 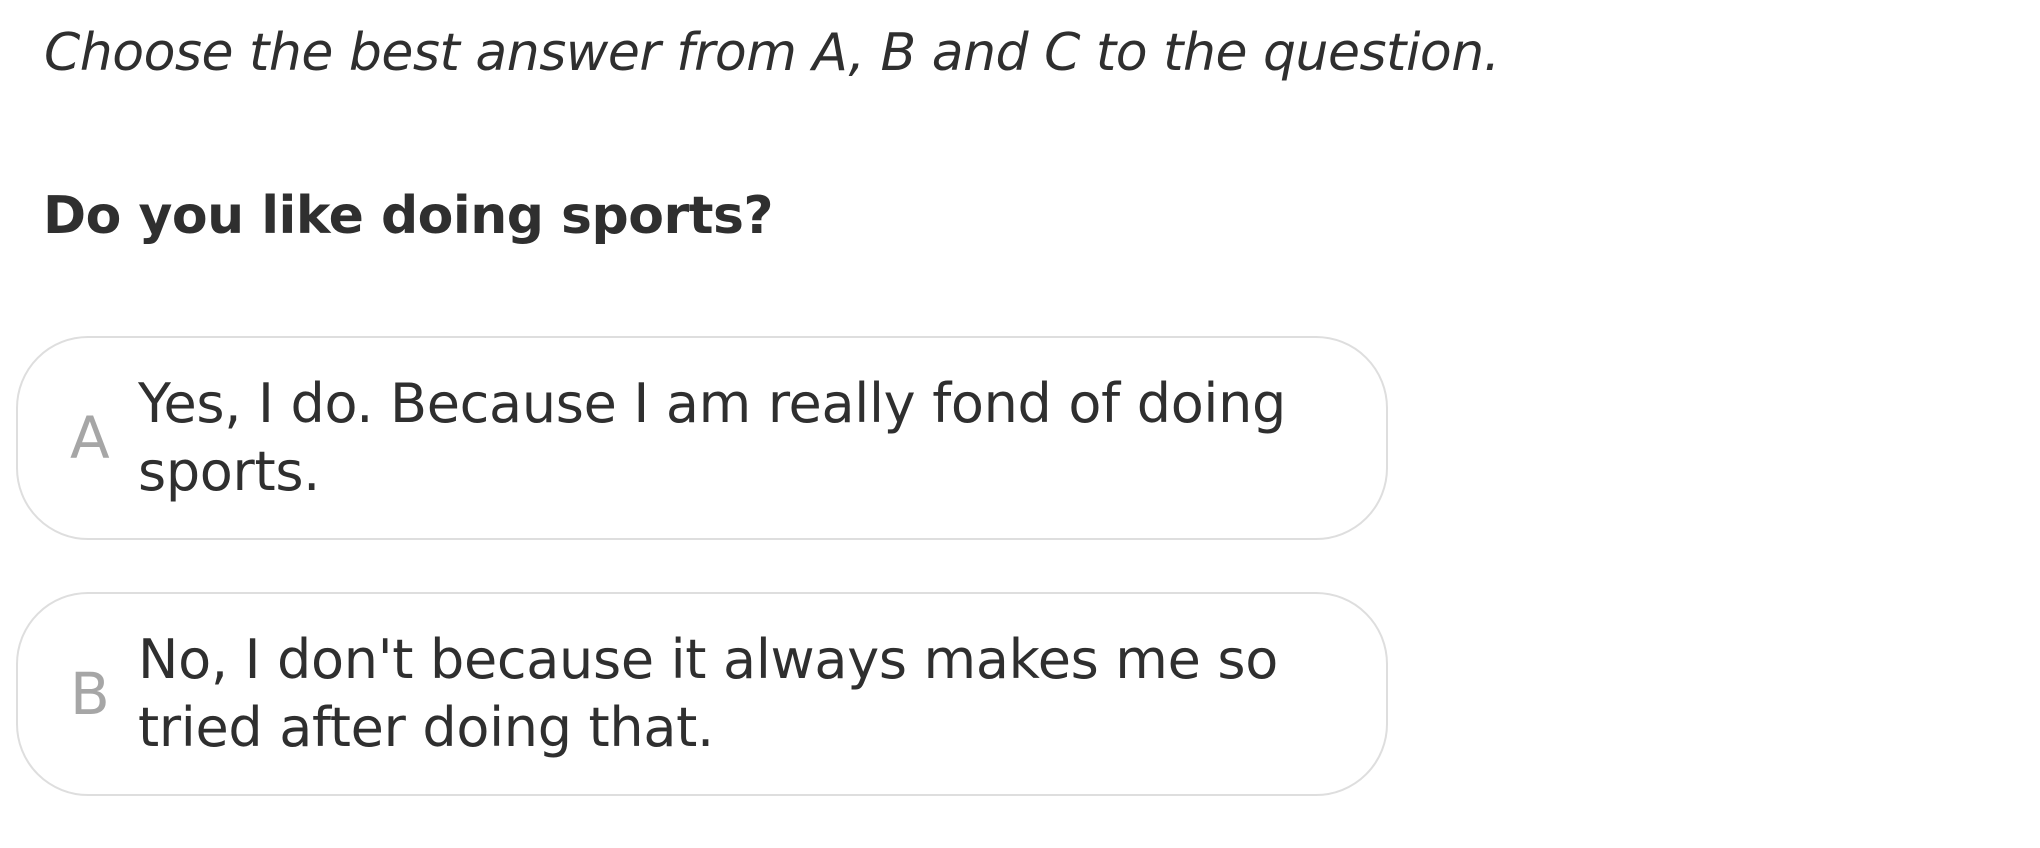 What do you see at coordinates (90, 438) in the screenshot?
I see `option-letter: A` at bounding box center [90, 438].